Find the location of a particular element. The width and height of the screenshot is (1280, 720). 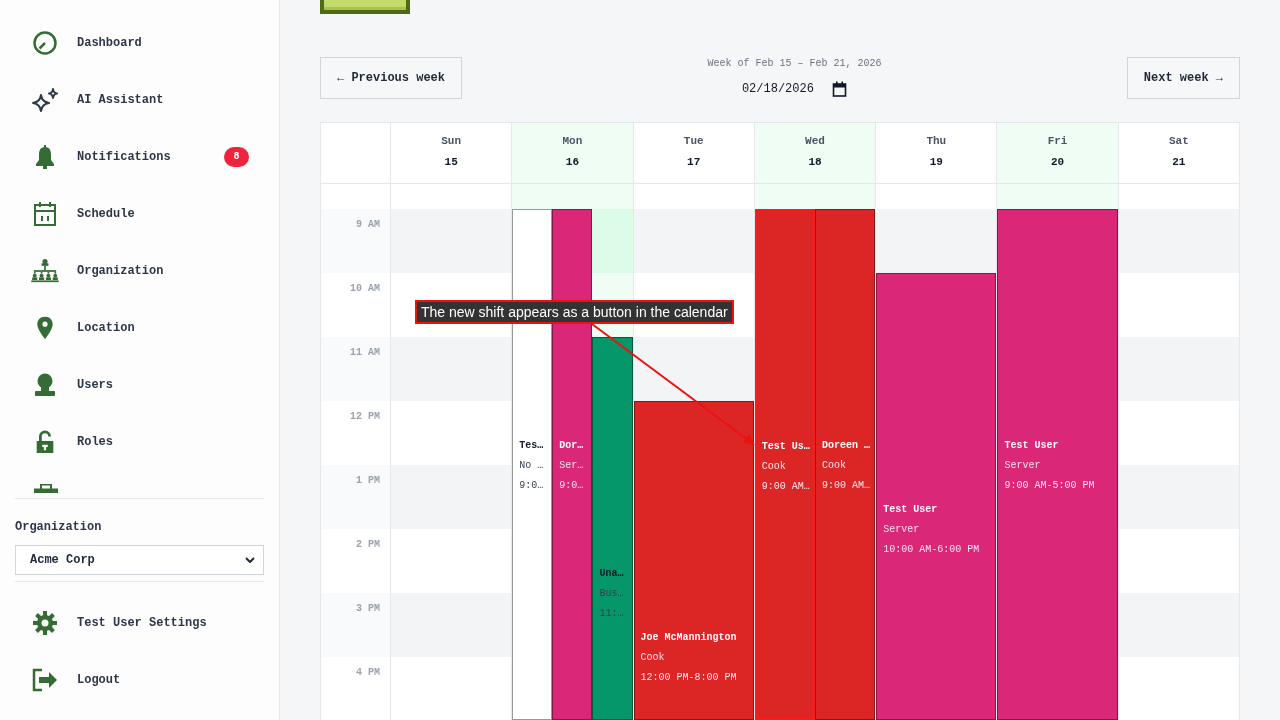

day-name: Sun is located at coordinates (451, 141).